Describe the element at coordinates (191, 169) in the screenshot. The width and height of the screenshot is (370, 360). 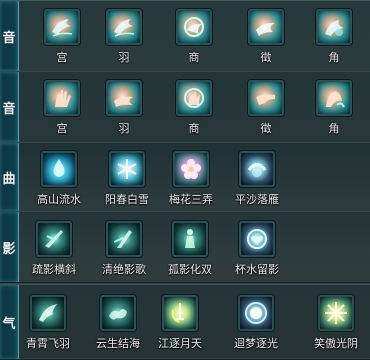
I see `plum-blossom-icon` at that location.